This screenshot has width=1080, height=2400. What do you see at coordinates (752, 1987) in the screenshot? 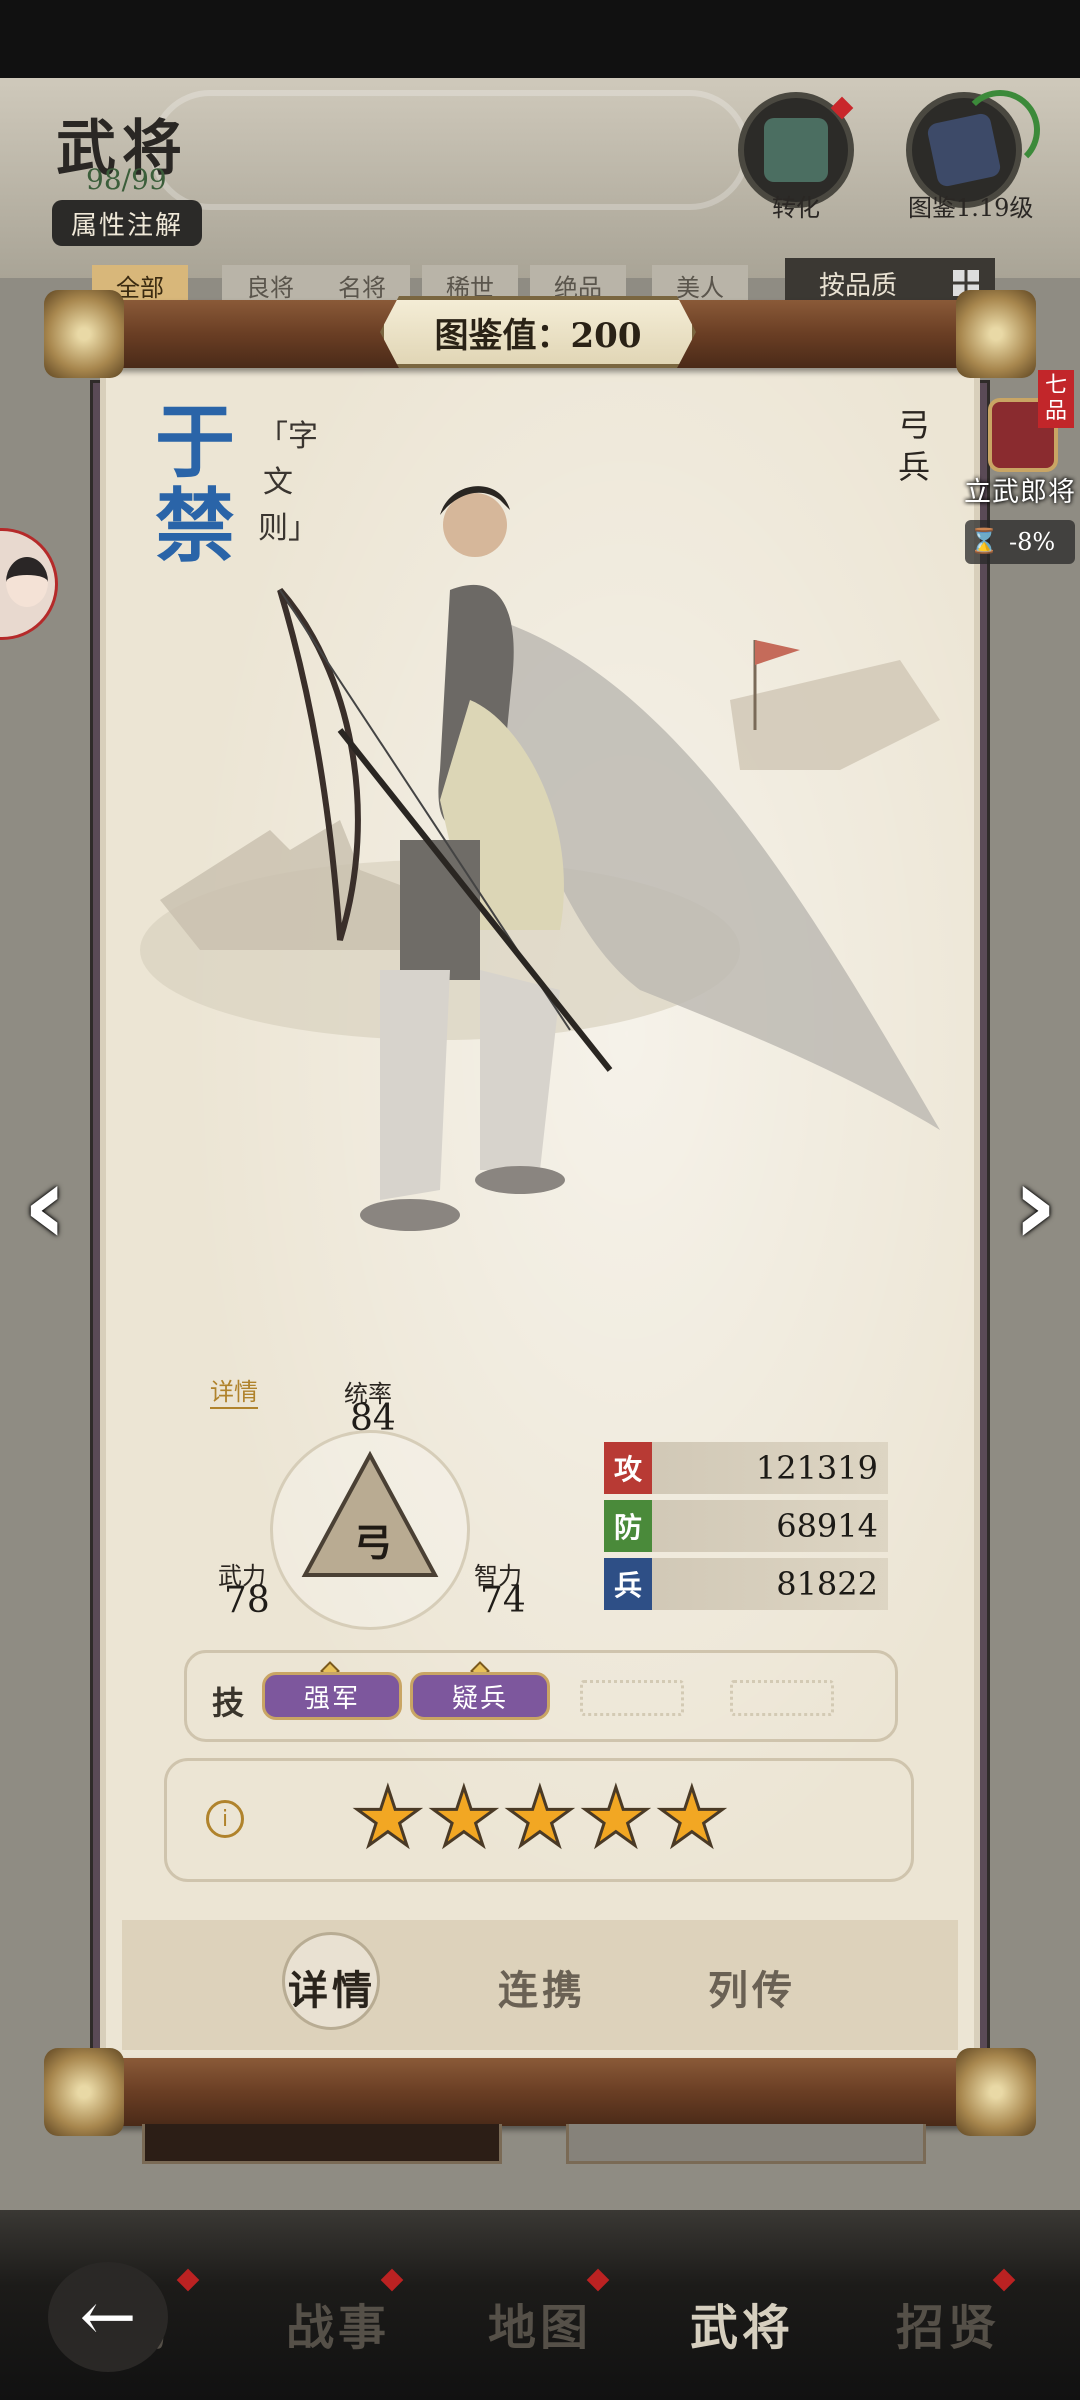
I see `tab-biography: 列传` at bounding box center [752, 1987].